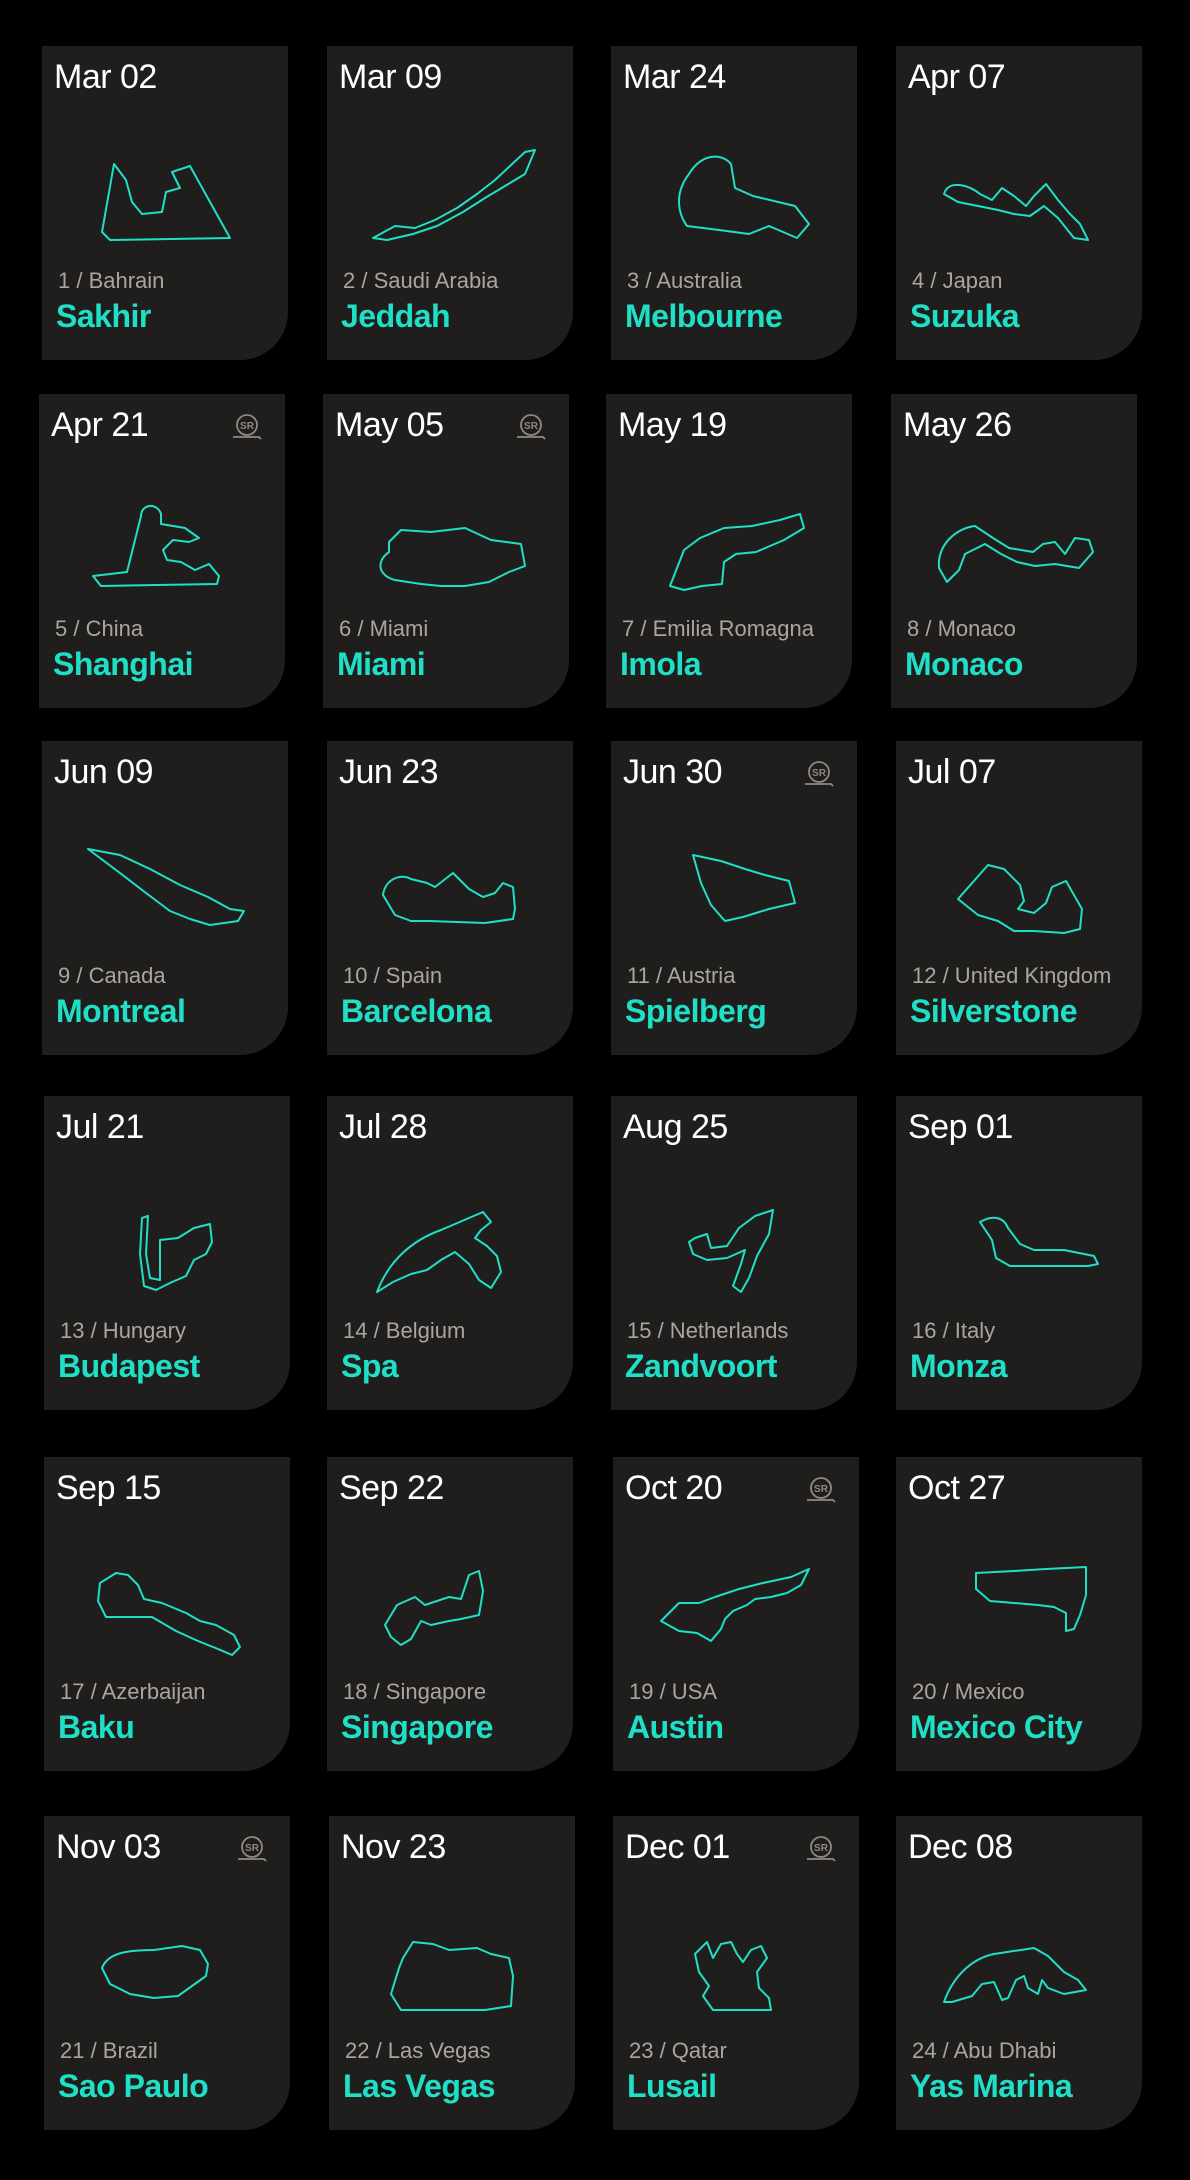 This screenshot has height=2180, width=1190. I want to click on shanghai-track-icon, so click(156, 546).